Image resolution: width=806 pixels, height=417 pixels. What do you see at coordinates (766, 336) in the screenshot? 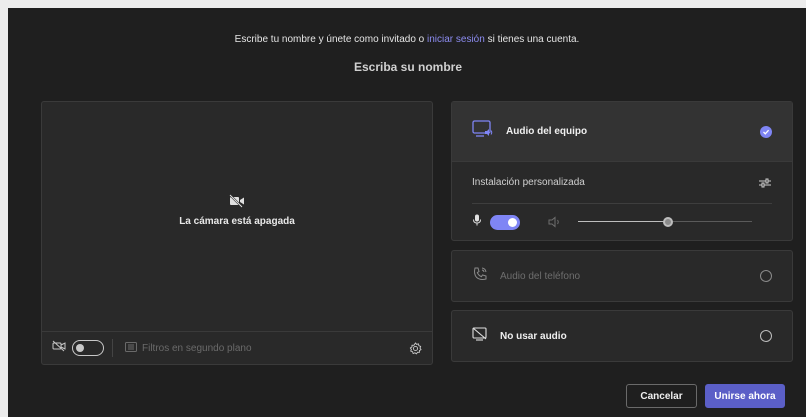
I see `no-audio-radio` at bounding box center [766, 336].